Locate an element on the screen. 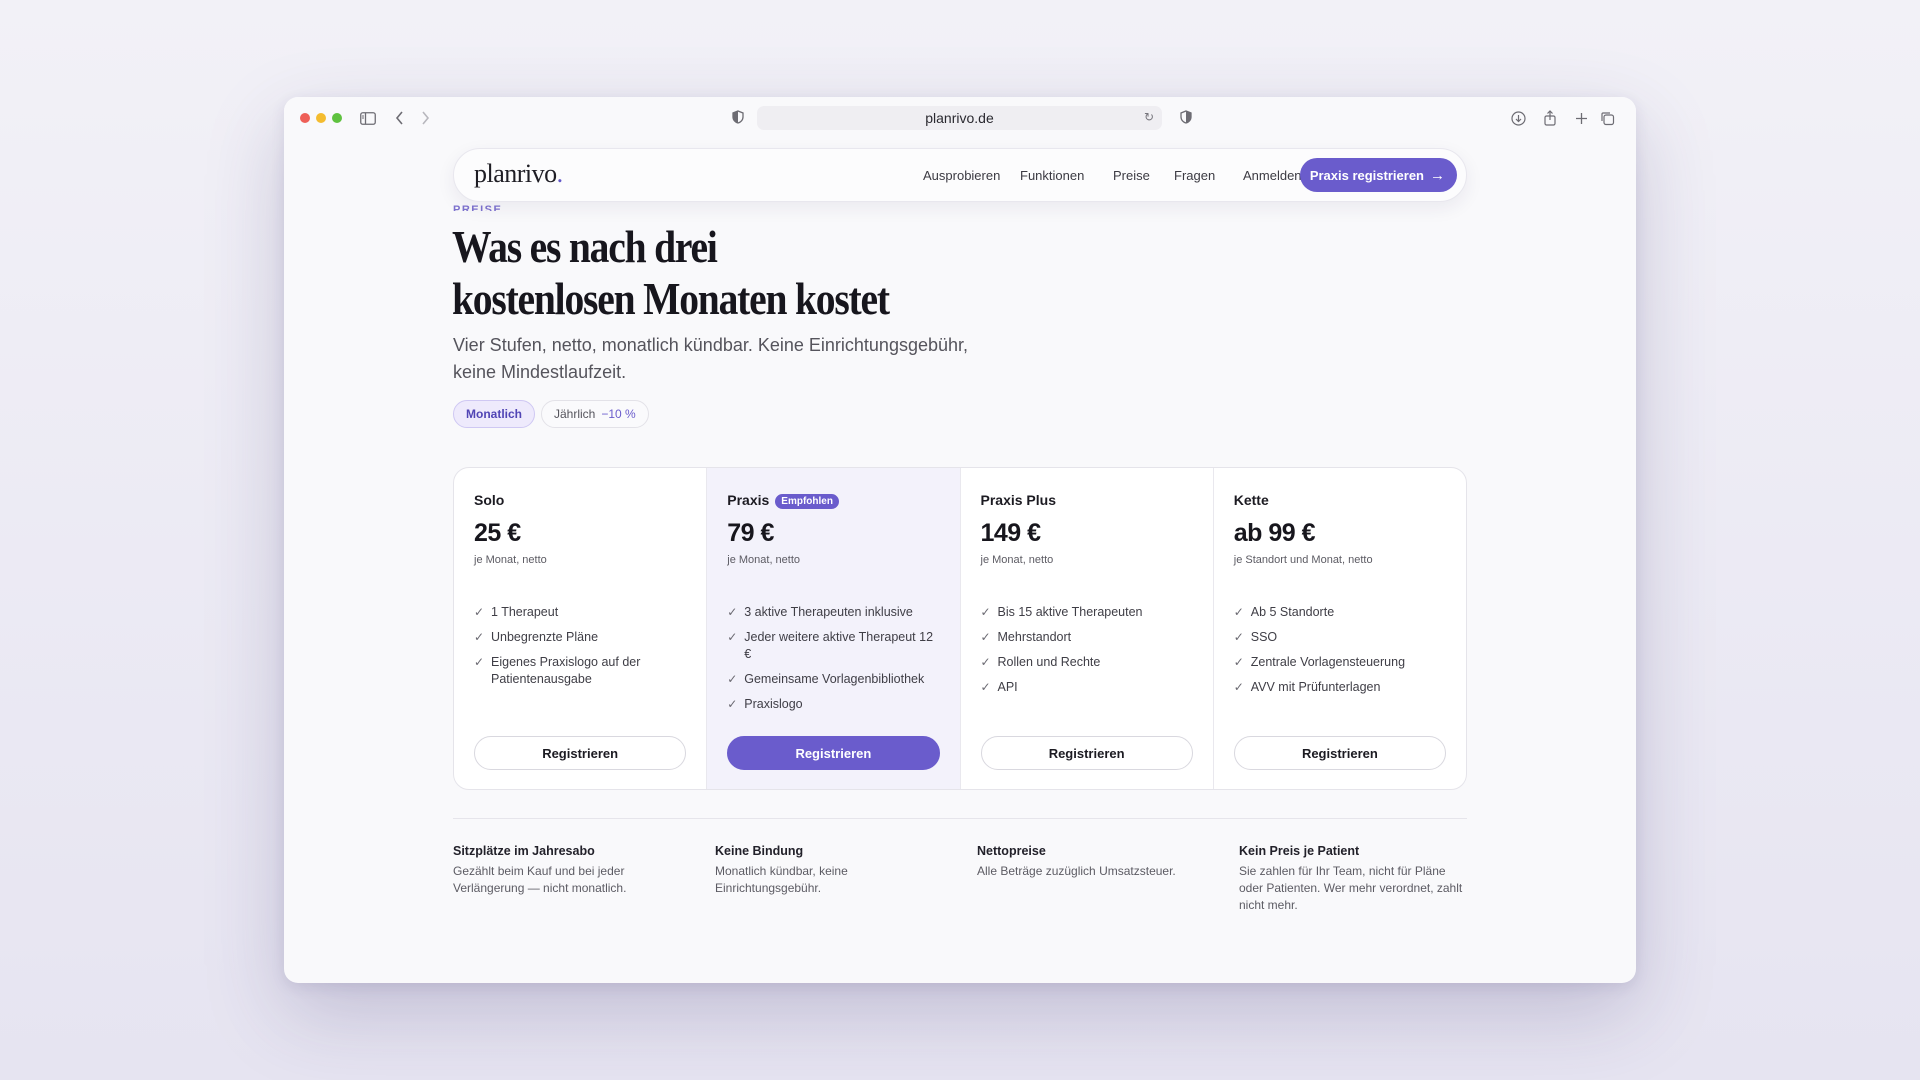 Image resolution: width=1920 pixels, height=1080 pixels. register-praxis-plus-button: Registrieren is located at coordinates (1086, 753).